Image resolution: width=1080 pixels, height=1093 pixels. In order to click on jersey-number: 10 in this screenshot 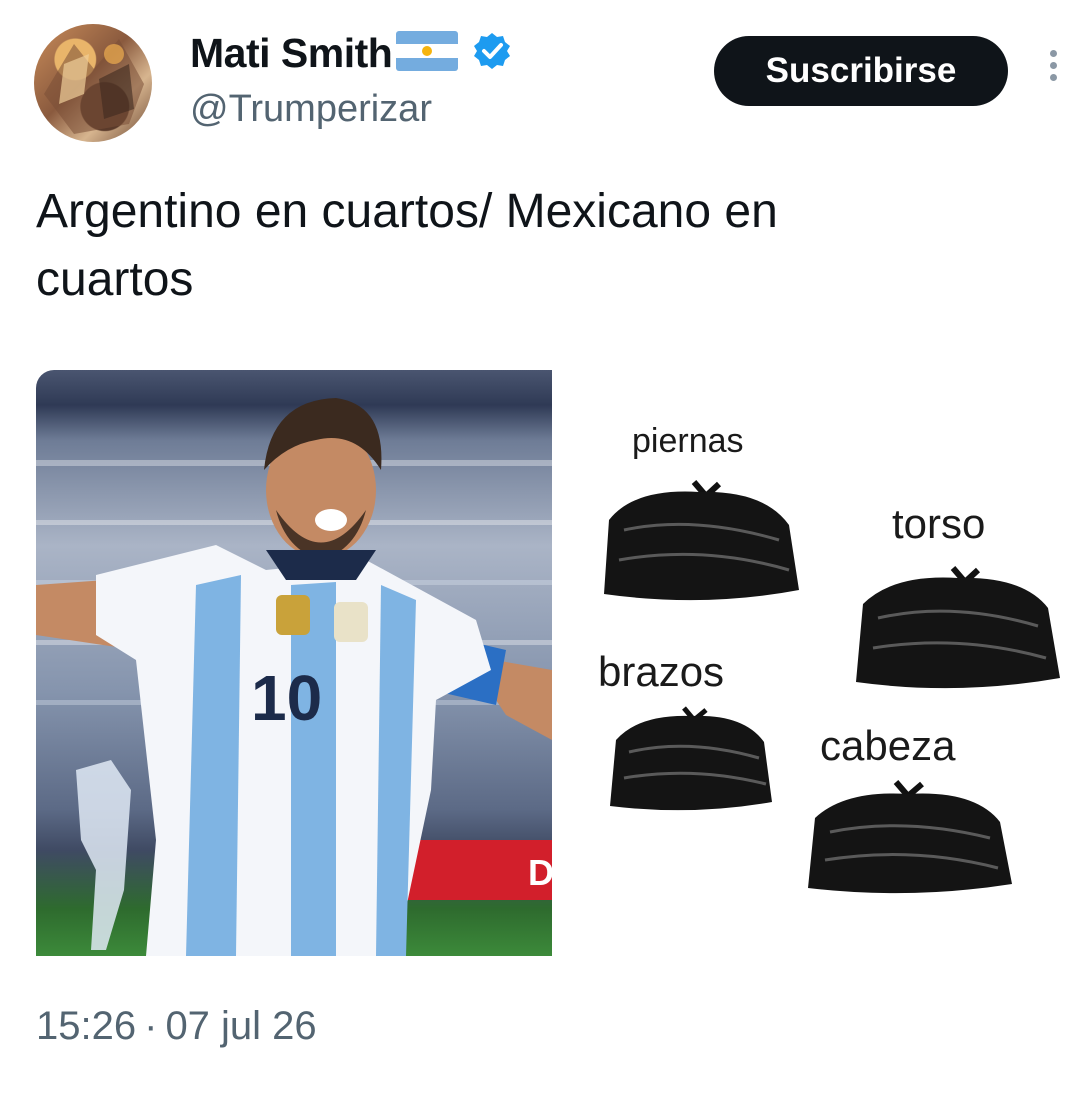, I will do `click(286, 698)`.